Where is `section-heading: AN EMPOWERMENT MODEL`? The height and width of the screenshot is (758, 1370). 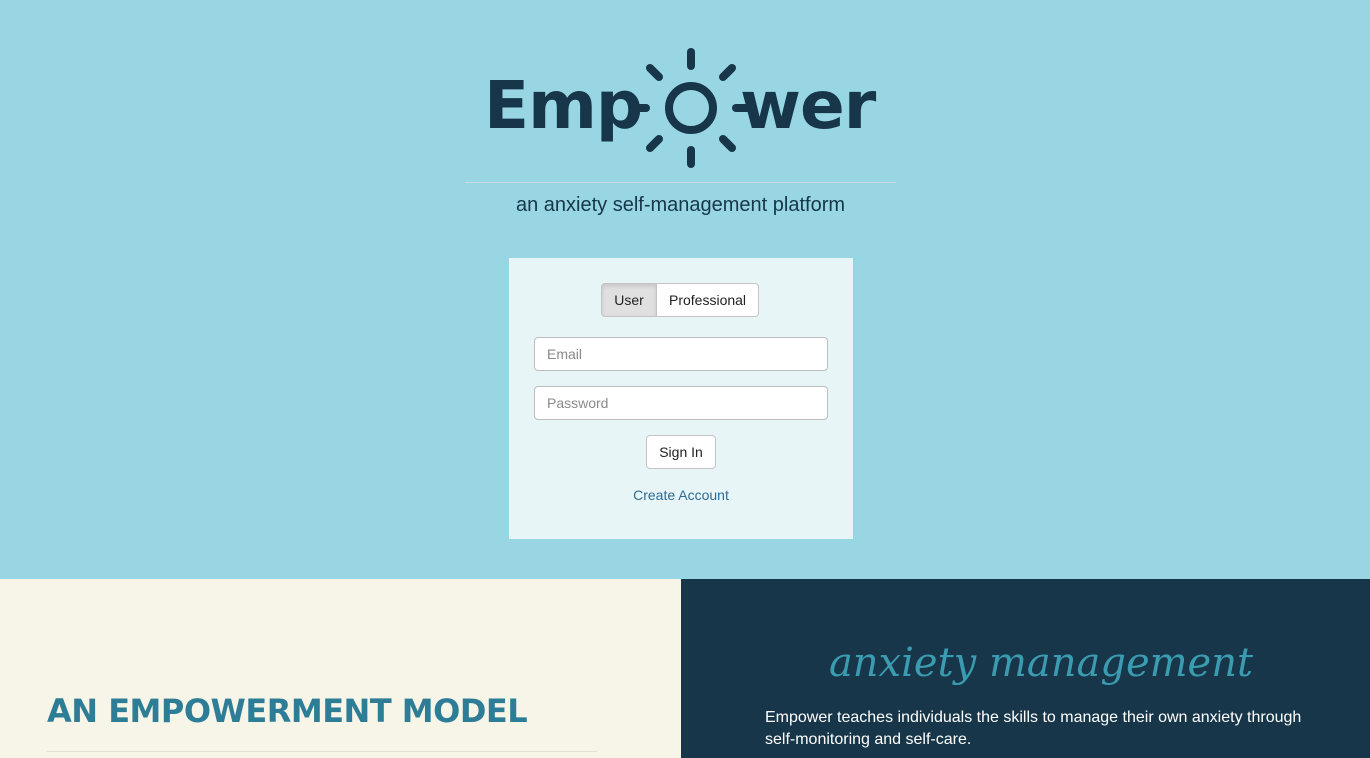 section-heading: AN EMPOWERMENT MODEL is located at coordinates (287, 711).